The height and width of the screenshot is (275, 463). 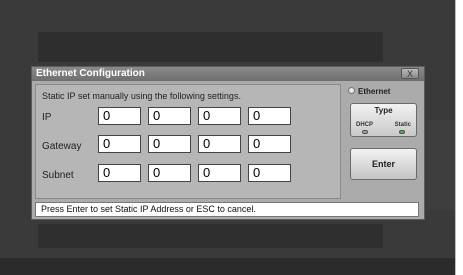 What do you see at coordinates (227, 266) in the screenshot?
I see `background-bottom-bar` at bounding box center [227, 266].